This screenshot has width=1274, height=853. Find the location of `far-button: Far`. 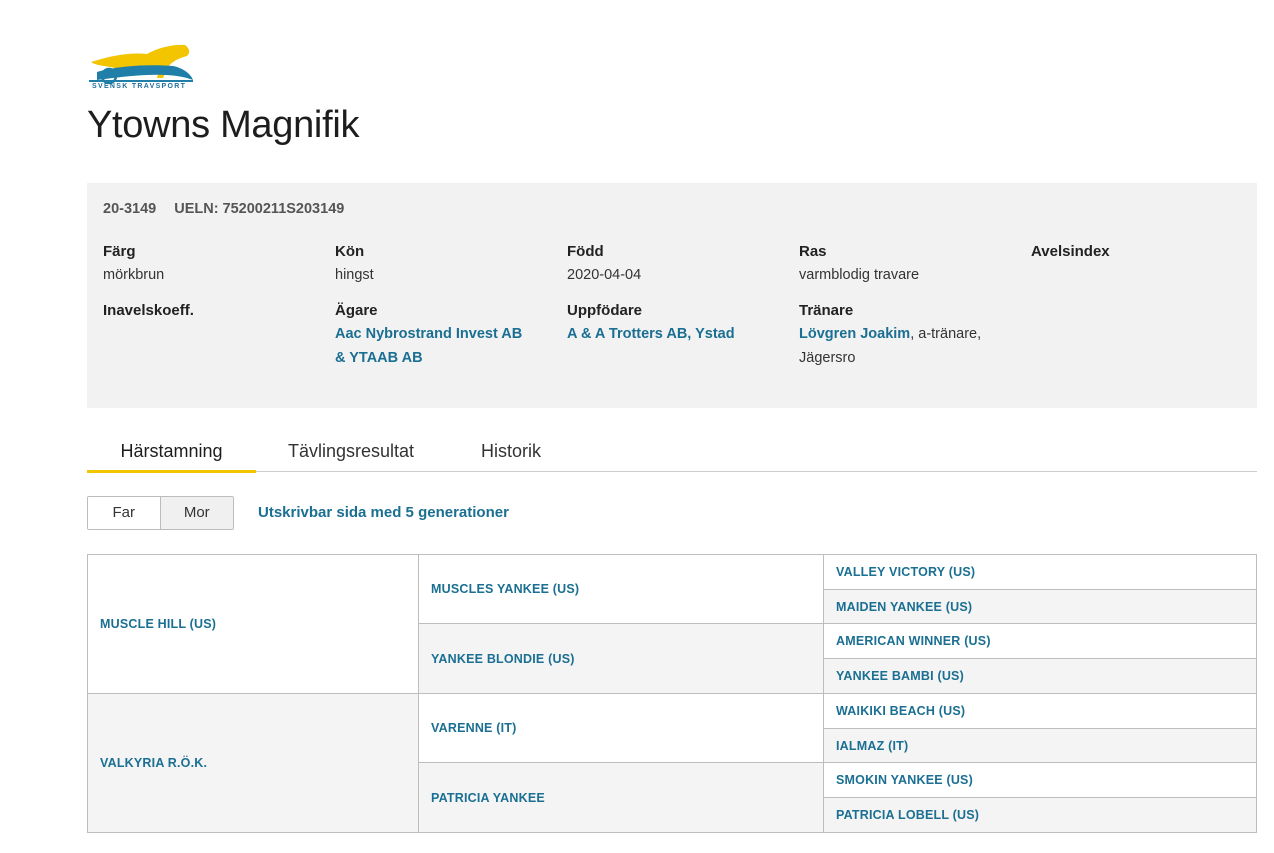

far-button: Far is located at coordinates (124, 513).